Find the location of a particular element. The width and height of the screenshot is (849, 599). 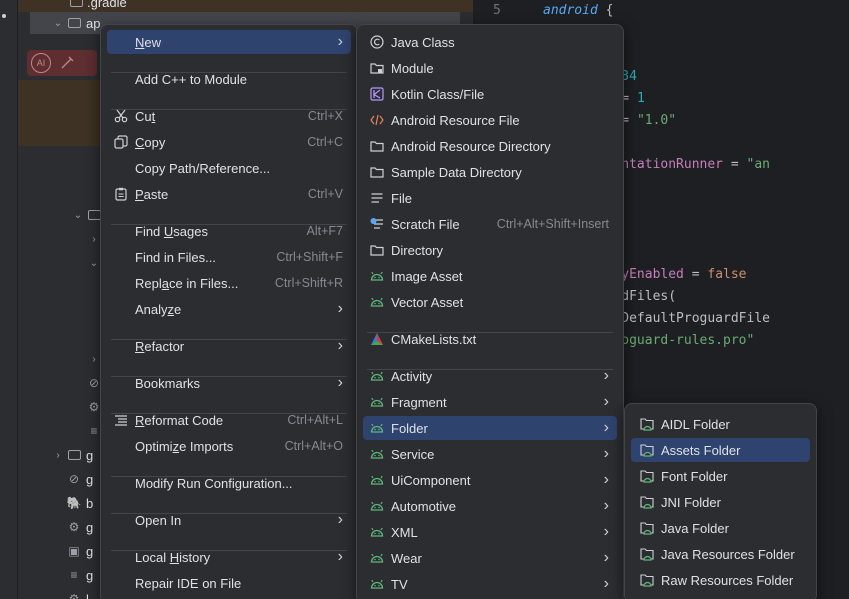

new-menu-item-activity: Activity › is located at coordinates (490, 376).